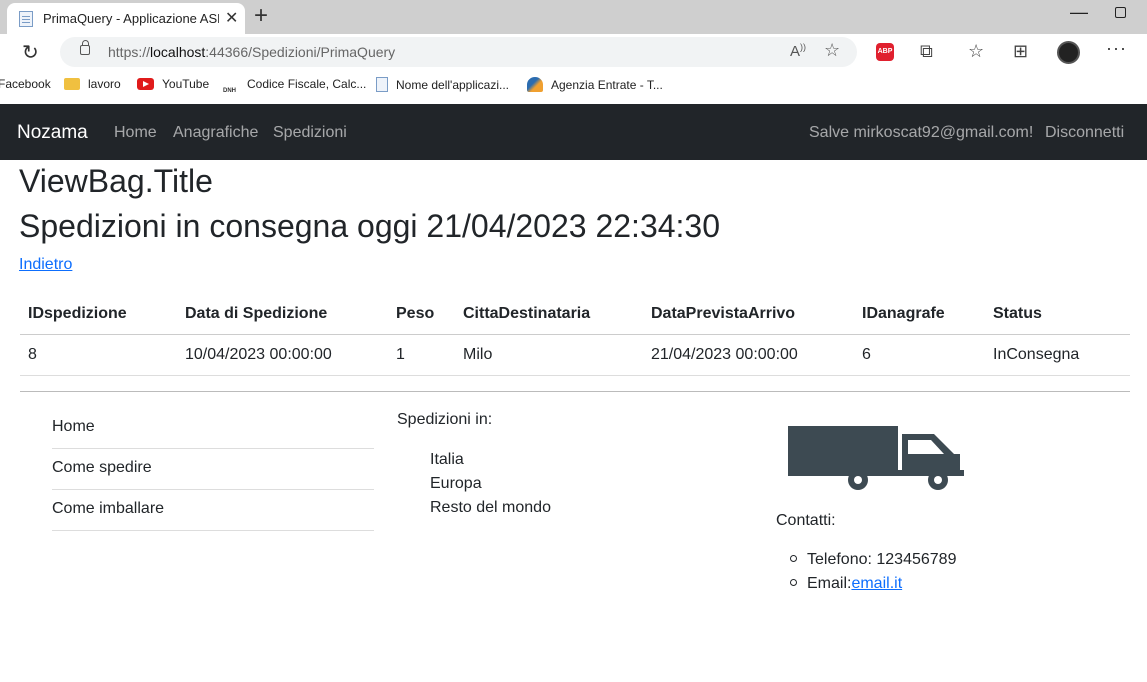 The image size is (1147, 682). I want to click on table-cell: 10/04/2023 00:00:00, so click(282, 355).